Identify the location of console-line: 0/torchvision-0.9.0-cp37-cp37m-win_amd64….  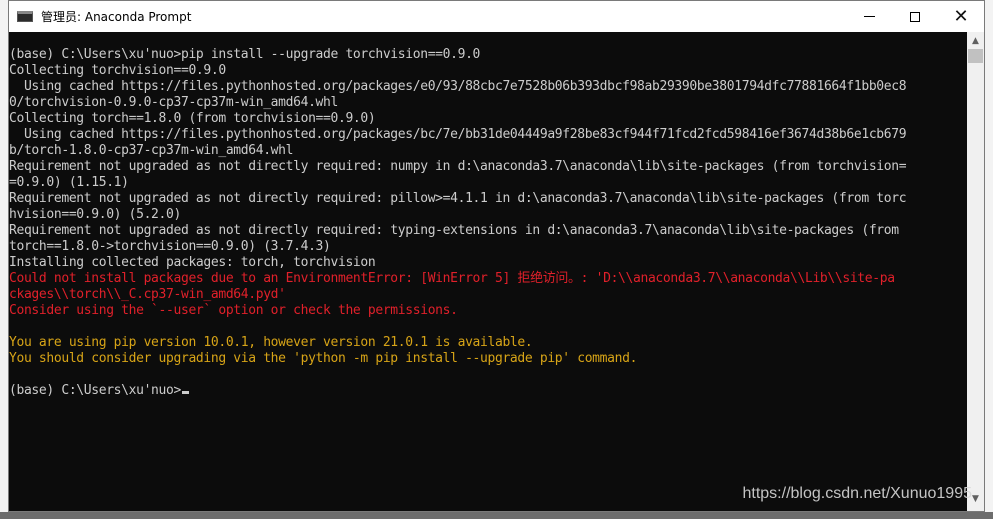
(488, 103).